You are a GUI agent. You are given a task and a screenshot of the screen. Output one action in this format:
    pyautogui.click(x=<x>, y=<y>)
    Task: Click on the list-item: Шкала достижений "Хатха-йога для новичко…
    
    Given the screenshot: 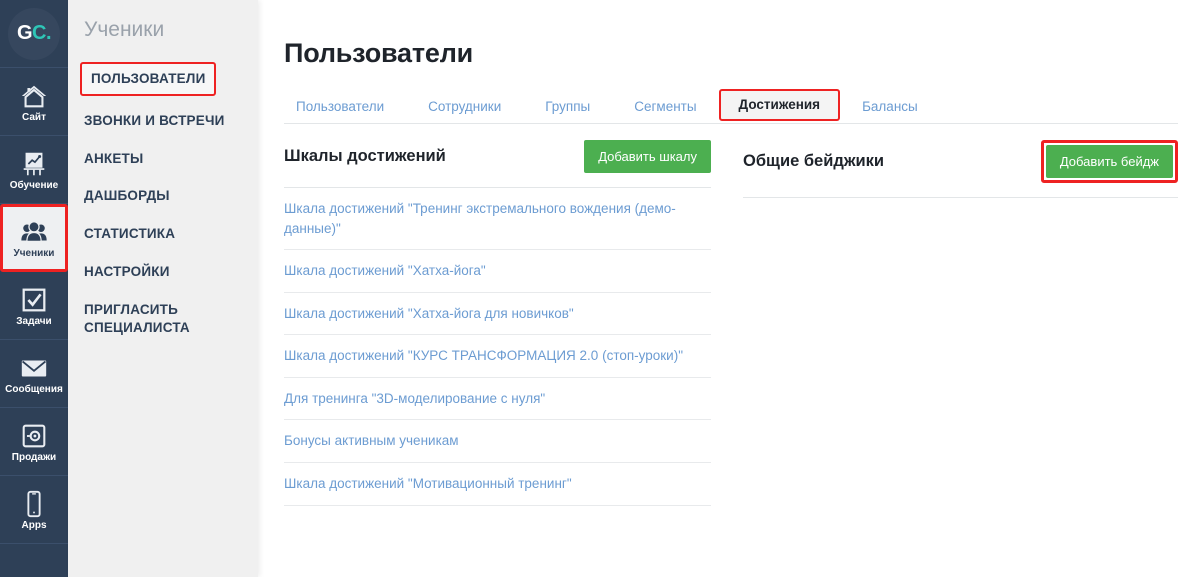 What is the action you would take?
    pyautogui.click(x=497, y=314)
    